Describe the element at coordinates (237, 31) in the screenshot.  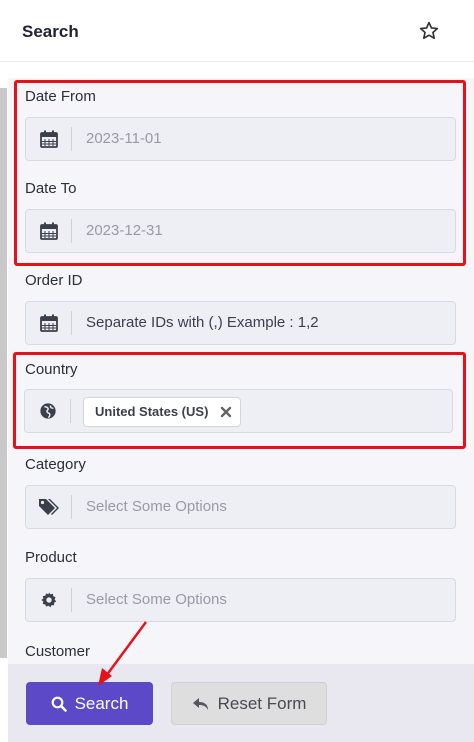
I see `panel-header: Search` at that location.